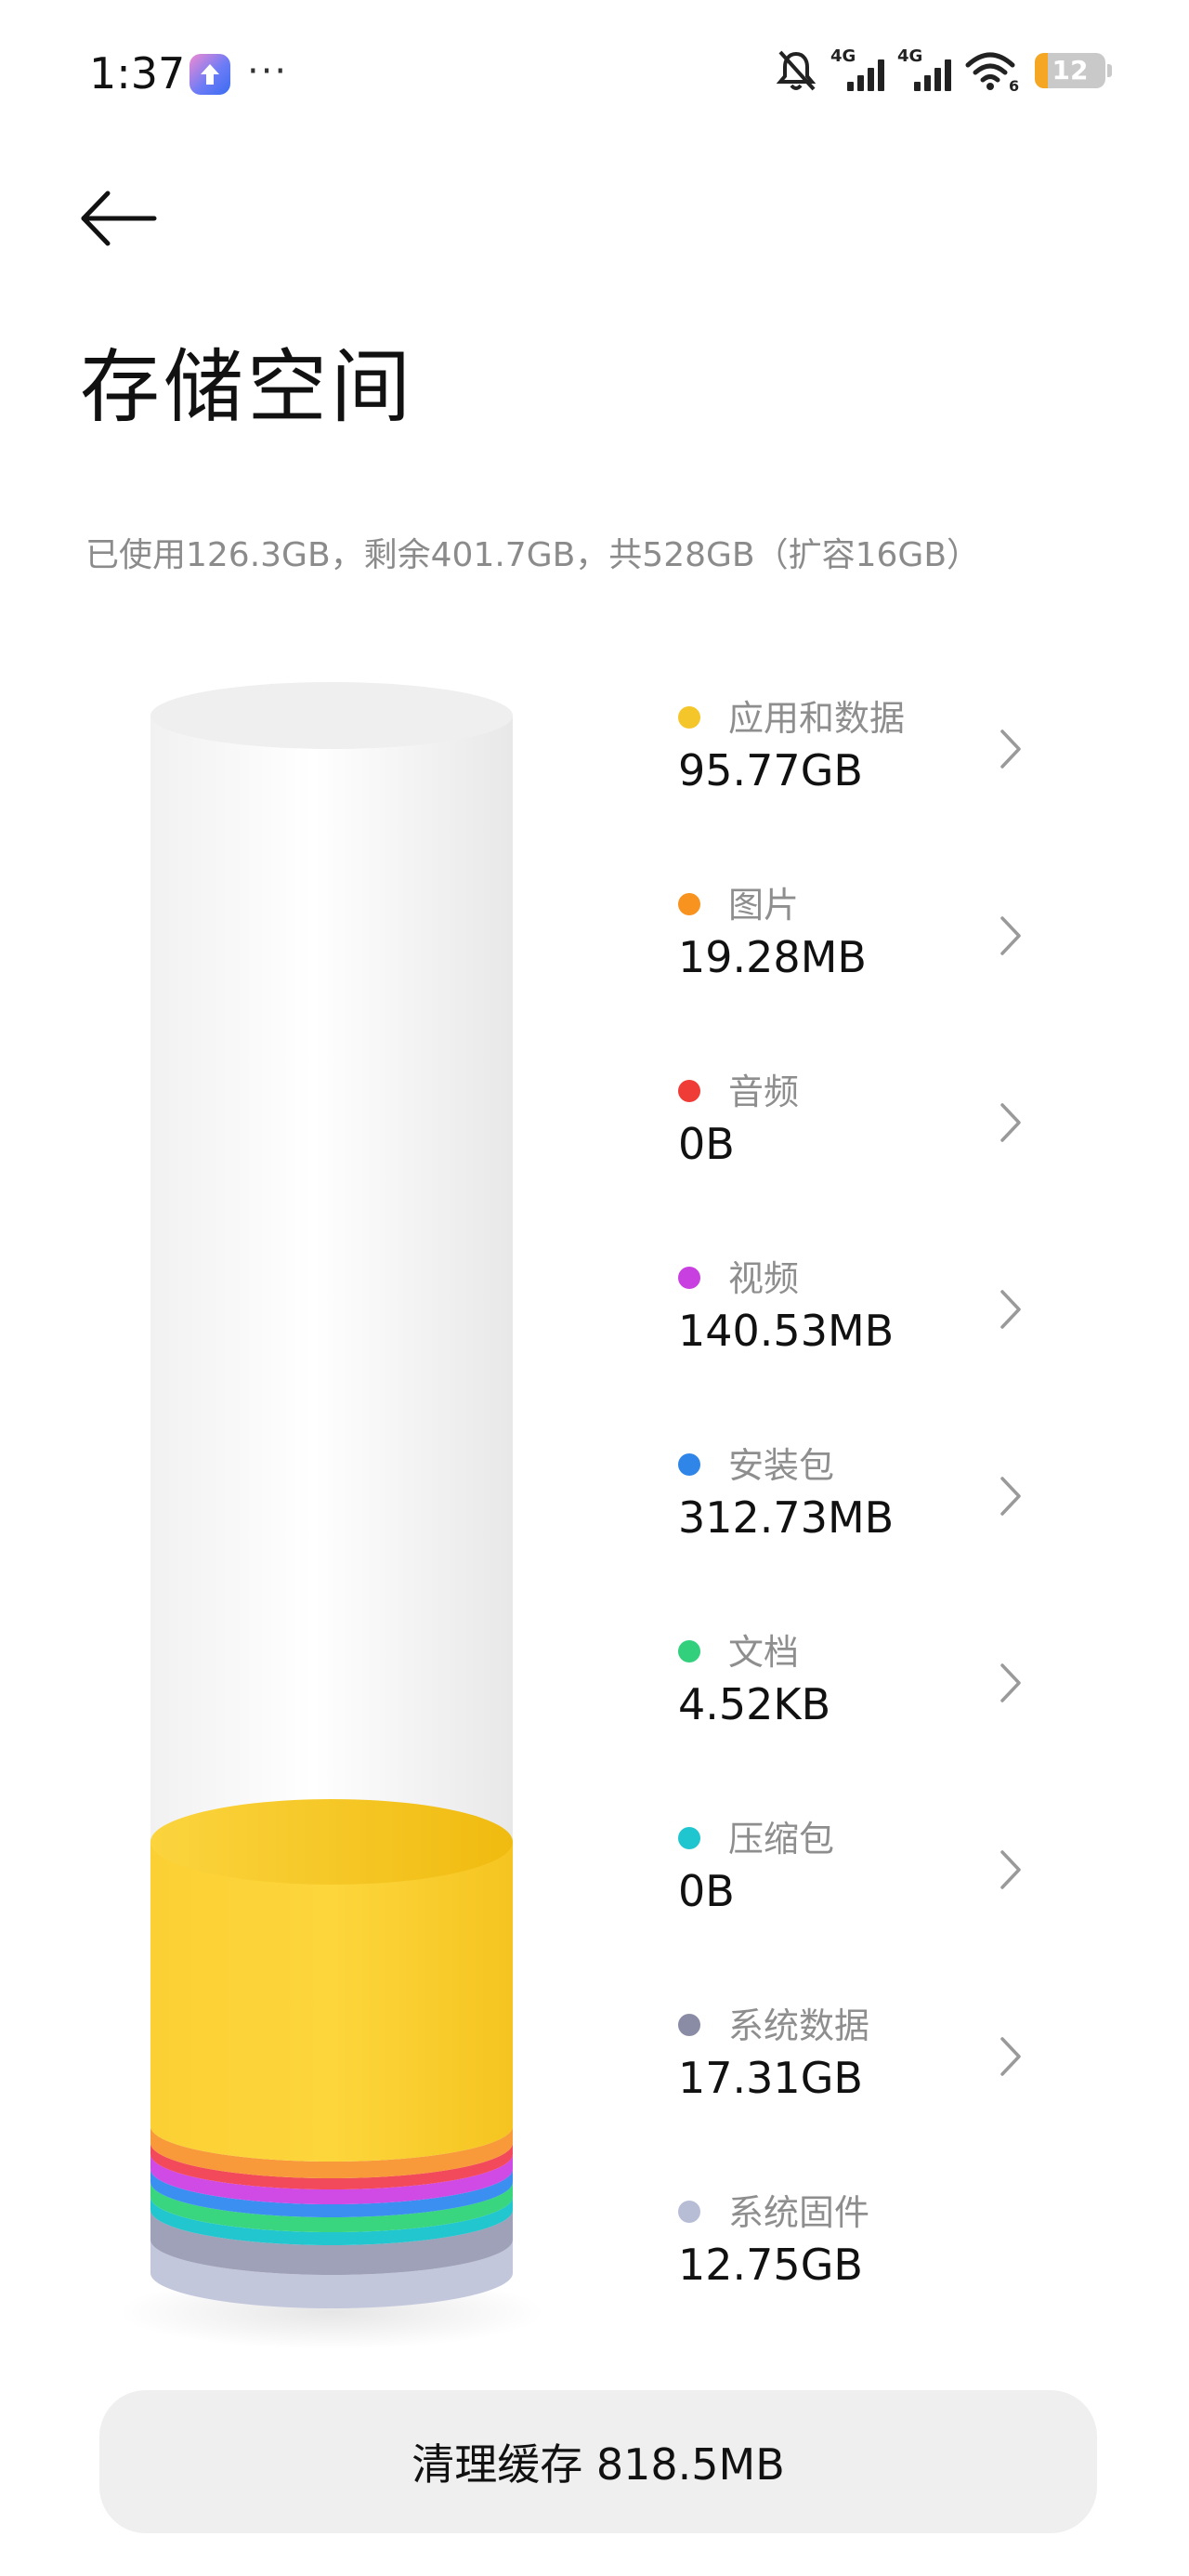  I want to click on battery-icon: 12, so click(1073, 70).